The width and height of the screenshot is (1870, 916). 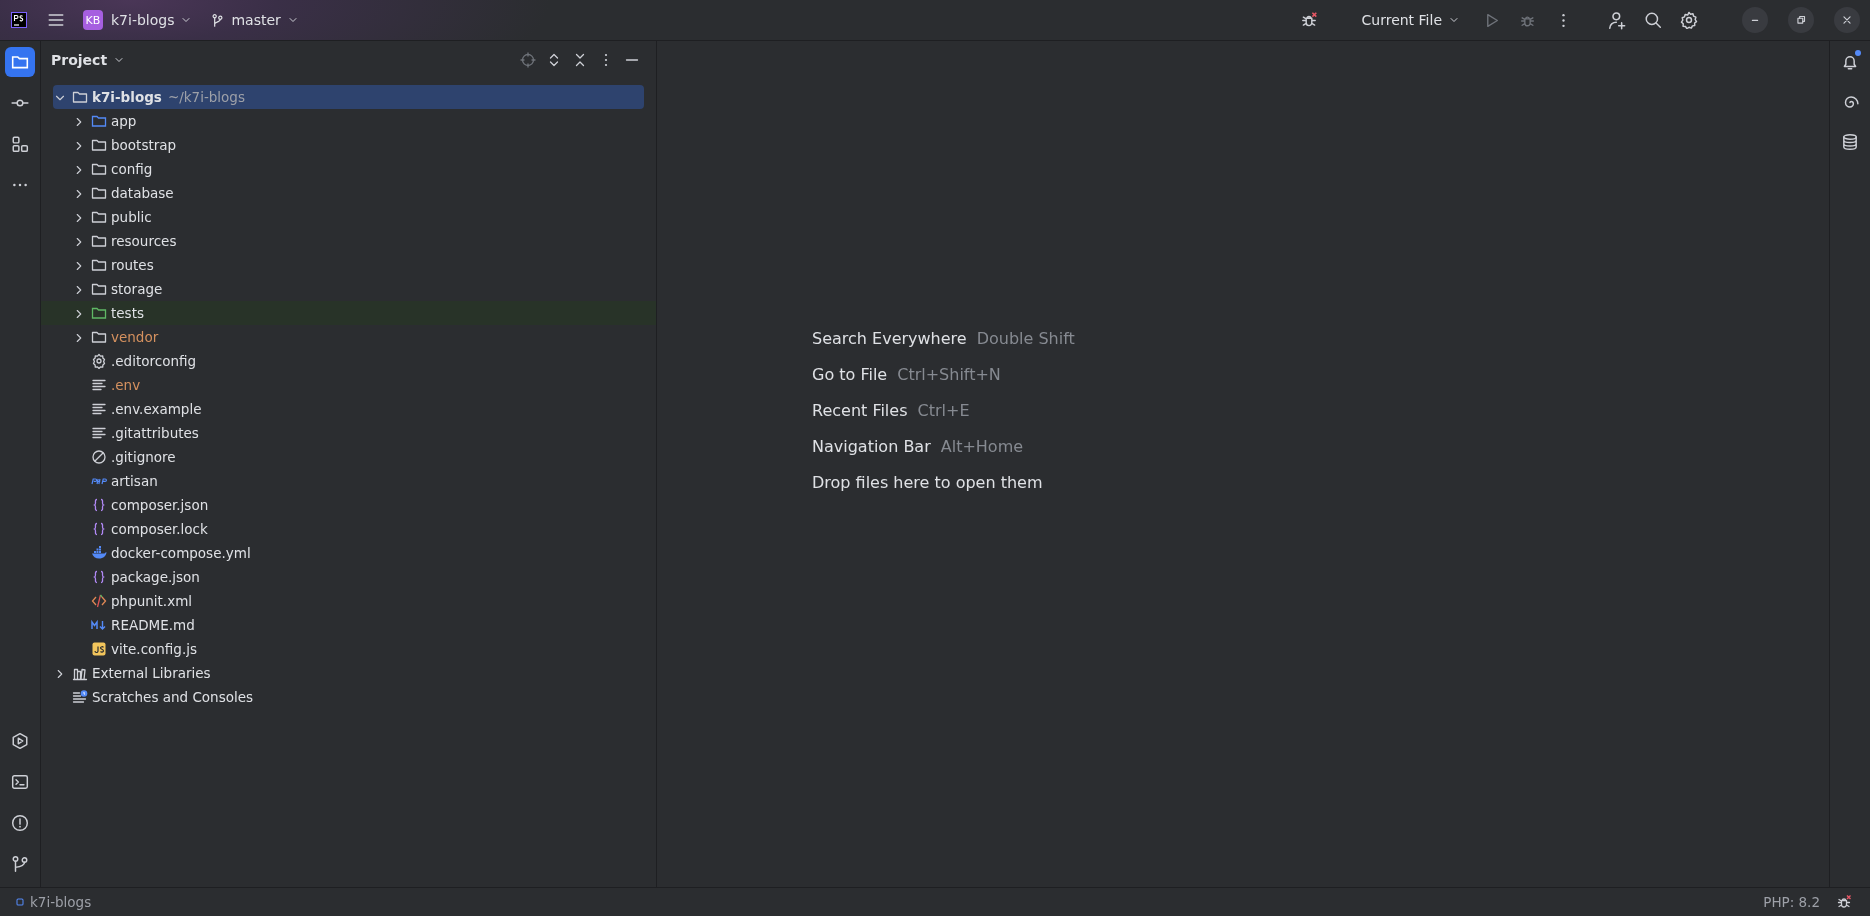 What do you see at coordinates (88, 60) in the screenshot?
I see `project-view-dropdown: Project` at bounding box center [88, 60].